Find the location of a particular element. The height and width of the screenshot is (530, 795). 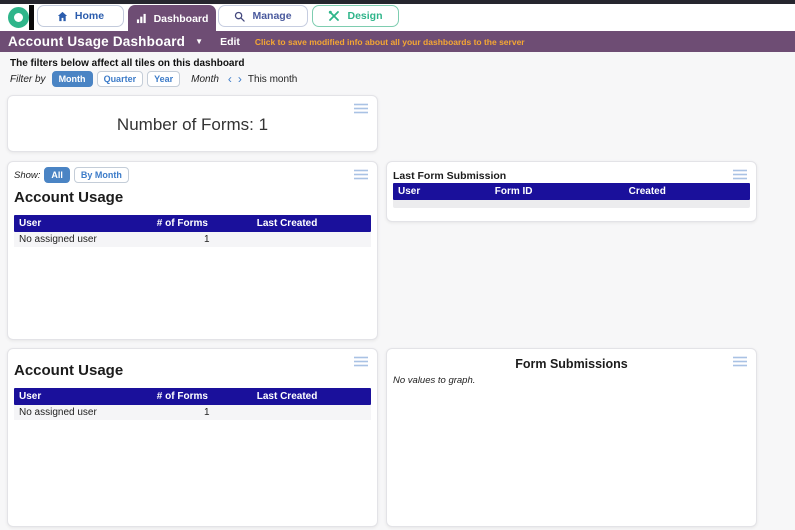

tab-home-label: Home is located at coordinates (89, 16).